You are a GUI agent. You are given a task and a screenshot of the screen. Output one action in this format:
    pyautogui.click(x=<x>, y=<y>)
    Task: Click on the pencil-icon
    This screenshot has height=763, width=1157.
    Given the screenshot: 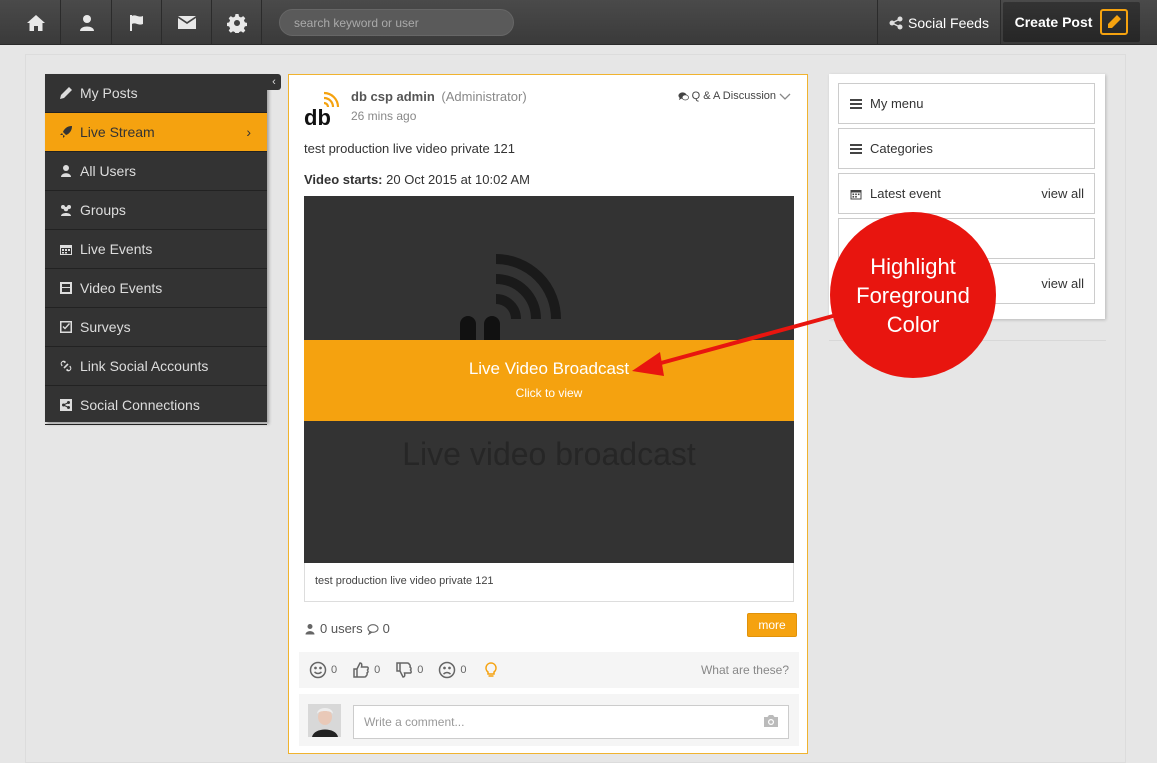 What is the action you would take?
    pyautogui.click(x=66, y=93)
    